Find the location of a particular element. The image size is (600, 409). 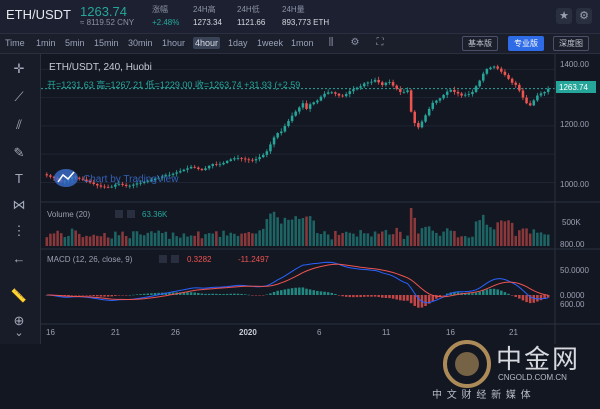

pair-name: ETH/USDT is located at coordinates (38, 14).